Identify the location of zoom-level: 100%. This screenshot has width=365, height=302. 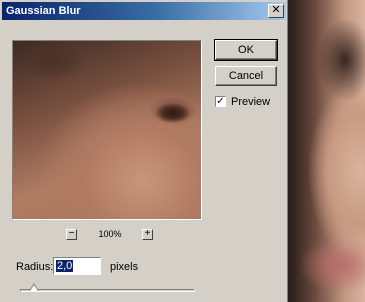
(110, 234).